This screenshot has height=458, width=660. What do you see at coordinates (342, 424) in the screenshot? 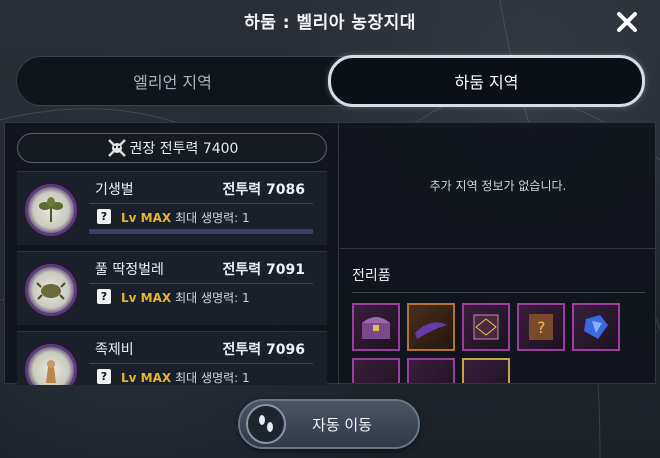
I see `auto-move-label: 자동 이동` at bounding box center [342, 424].